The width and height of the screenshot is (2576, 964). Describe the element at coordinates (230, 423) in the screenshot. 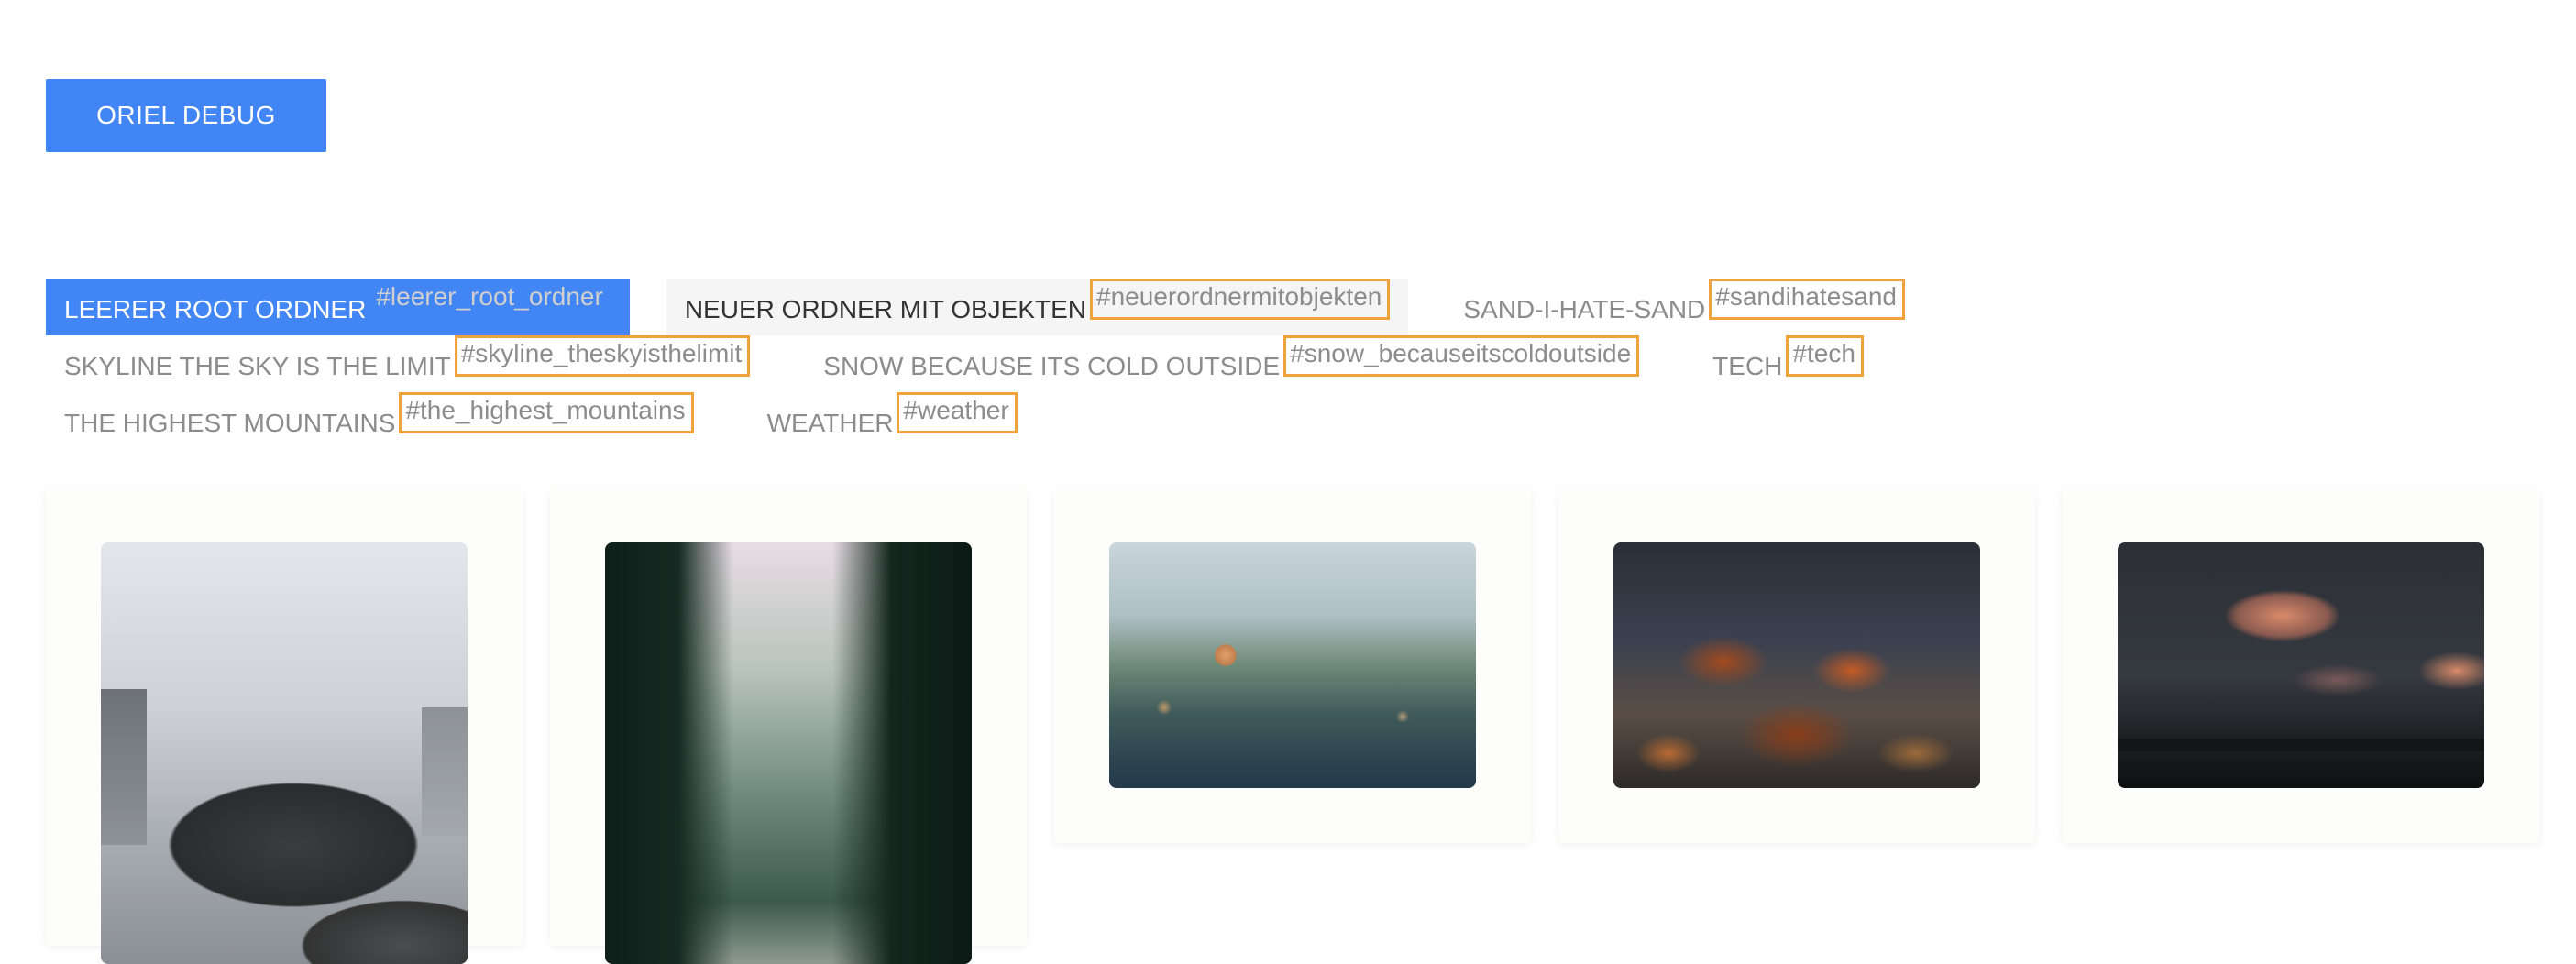

I see `folder-name: THE HIGHEST MOUNTAINS` at that location.